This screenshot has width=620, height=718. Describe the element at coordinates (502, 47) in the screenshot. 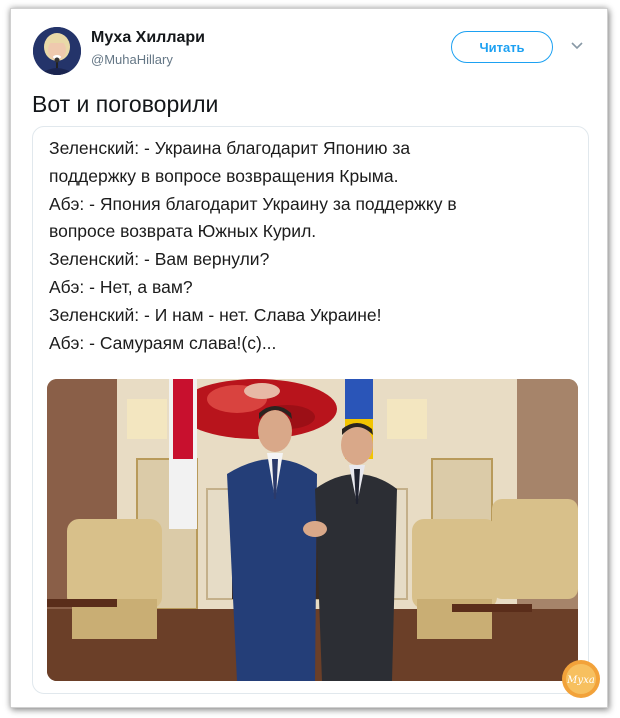

I see `follow-button: Читать` at that location.